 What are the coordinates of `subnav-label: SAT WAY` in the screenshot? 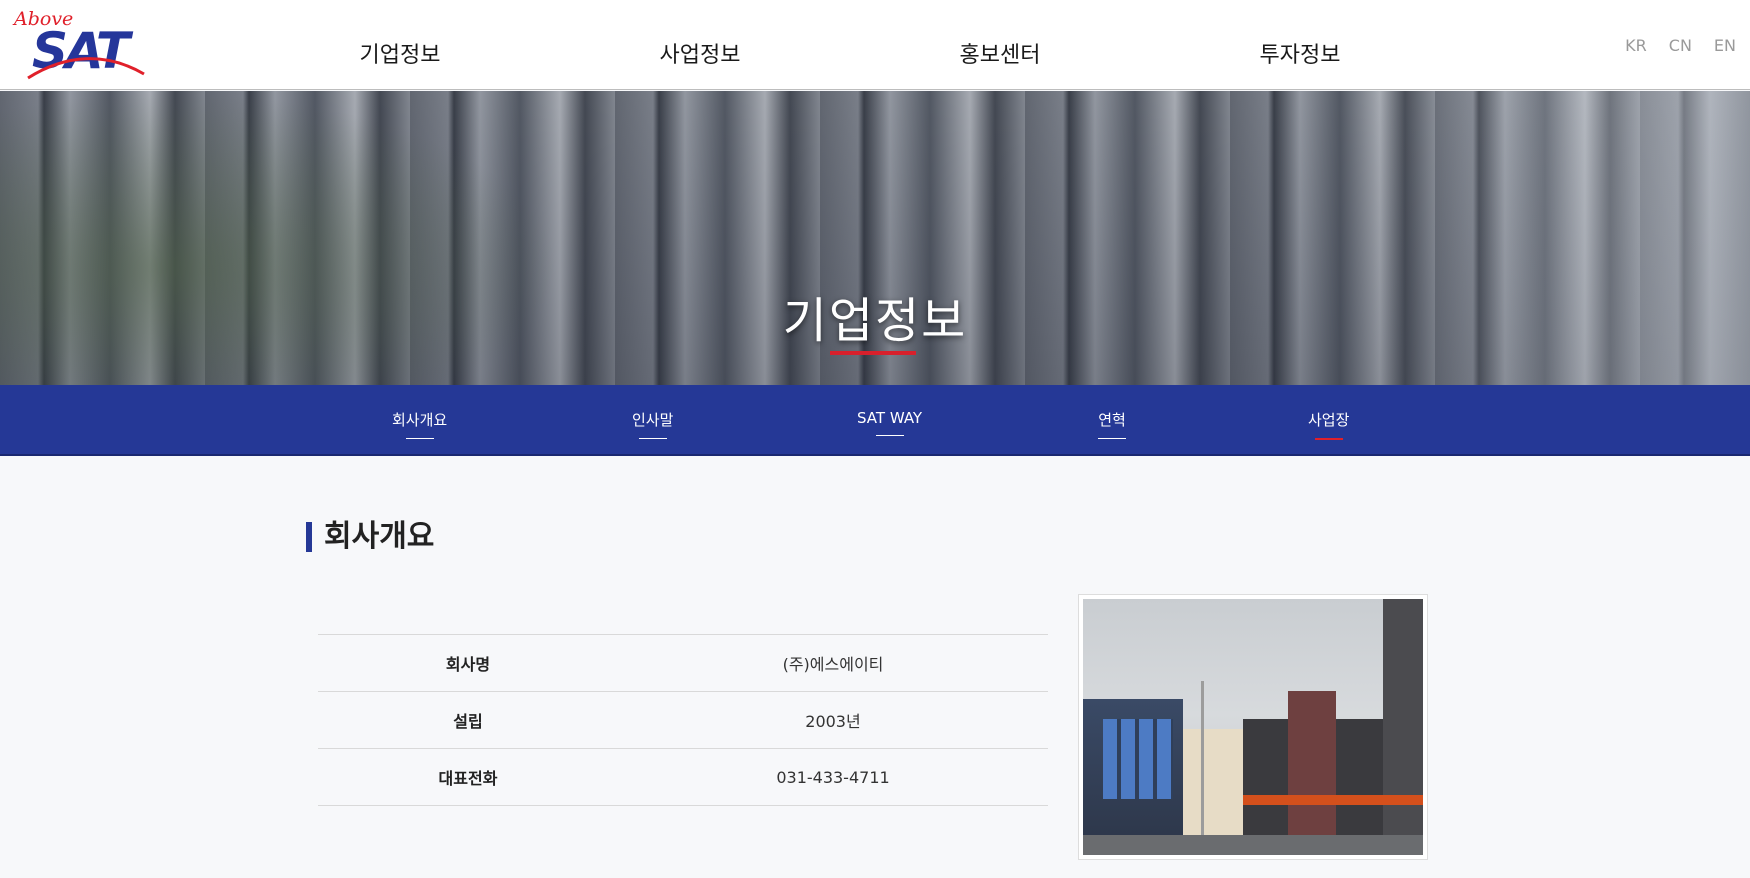 It's located at (890, 418).